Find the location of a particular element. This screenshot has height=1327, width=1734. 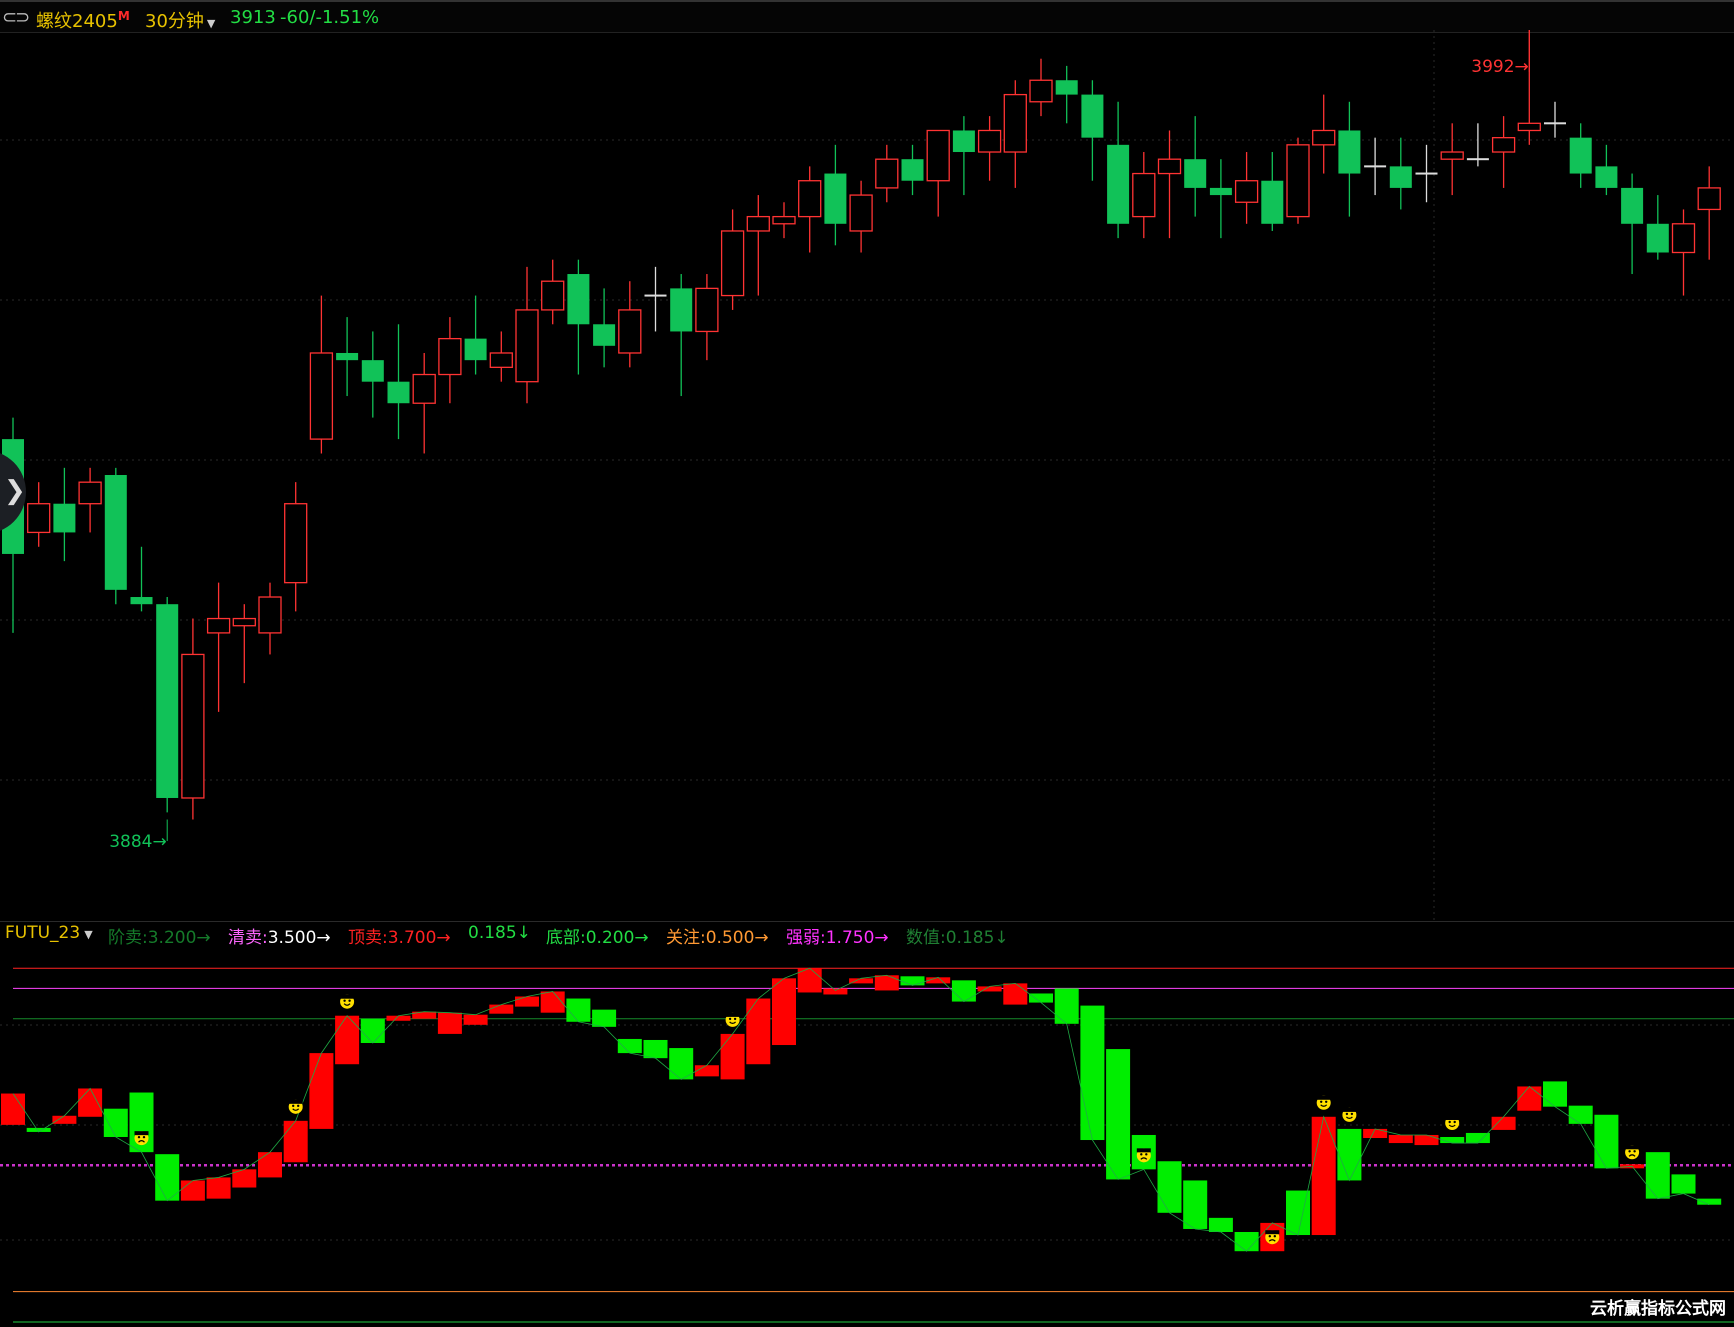

indicator-param-value: 1.750→ is located at coordinates (857, 938).